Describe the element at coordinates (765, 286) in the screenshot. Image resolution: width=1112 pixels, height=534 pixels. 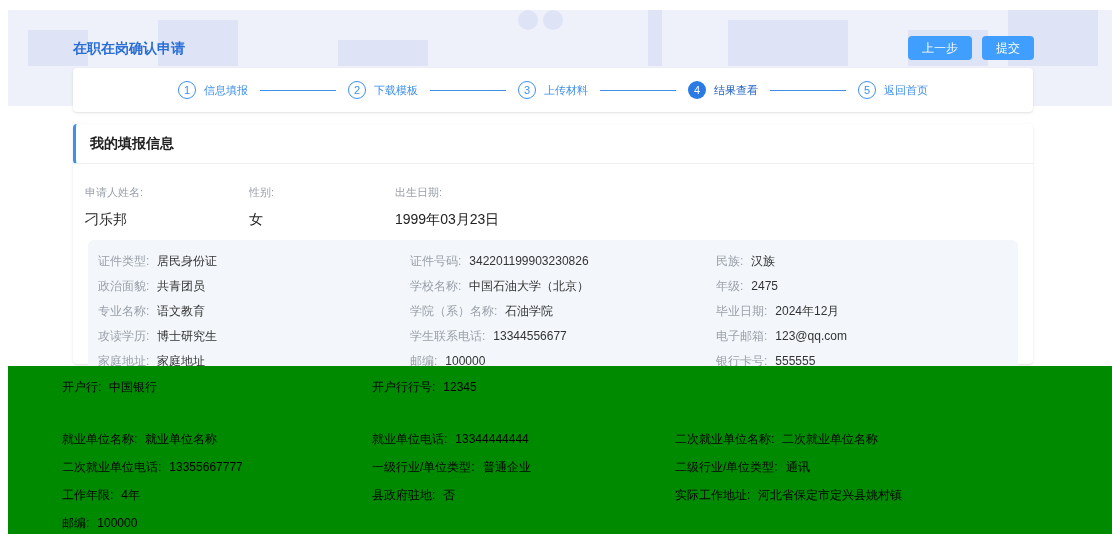
I see `field-value: 2475` at that location.